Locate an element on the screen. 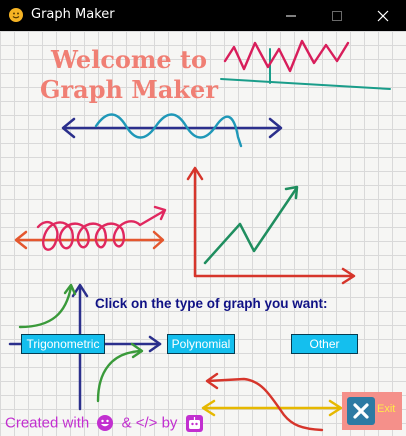  window-title: Graph Maker is located at coordinates (73, 14).